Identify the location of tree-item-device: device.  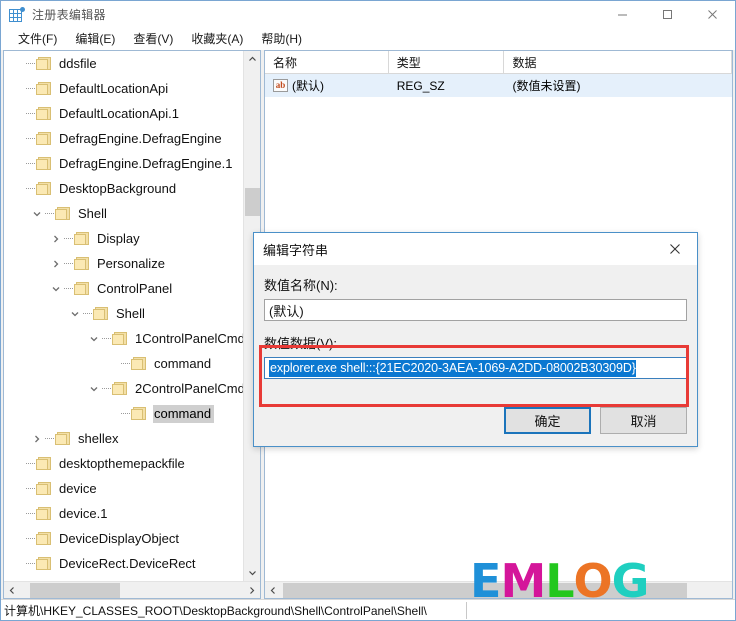
(123, 488).